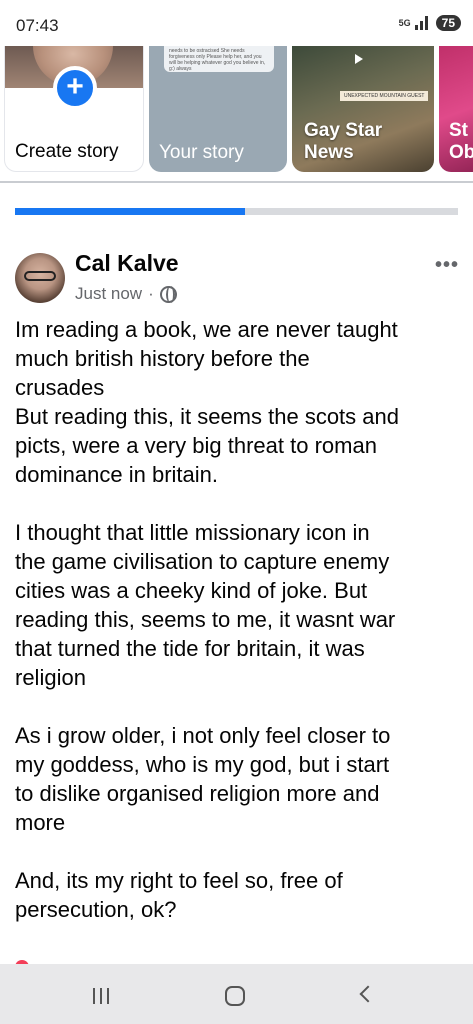 The image size is (473, 1024). What do you see at coordinates (201, 152) in the screenshot?
I see `your-story-label: Your story` at bounding box center [201, 152].